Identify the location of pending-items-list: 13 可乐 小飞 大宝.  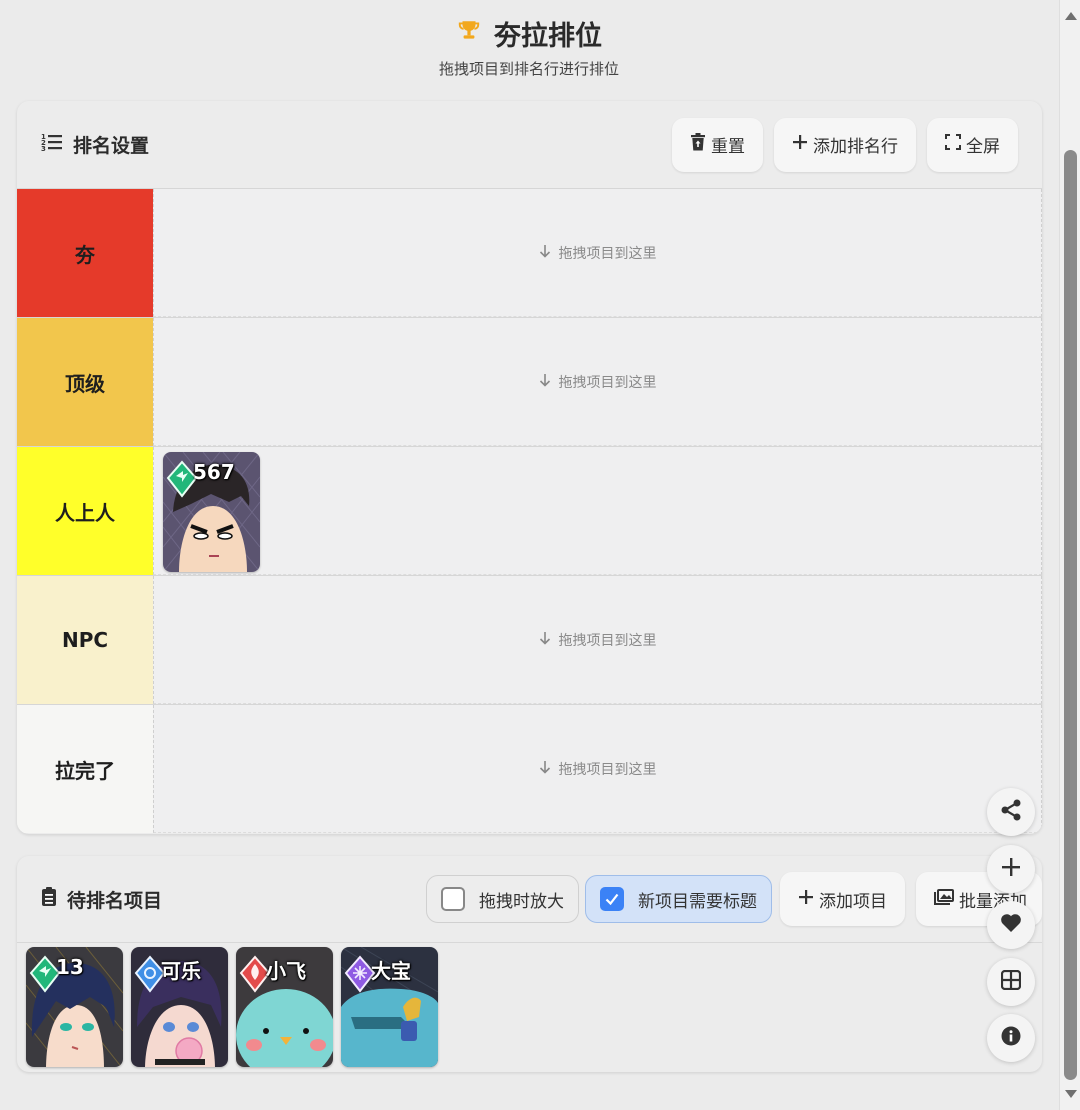
(529, 1007).